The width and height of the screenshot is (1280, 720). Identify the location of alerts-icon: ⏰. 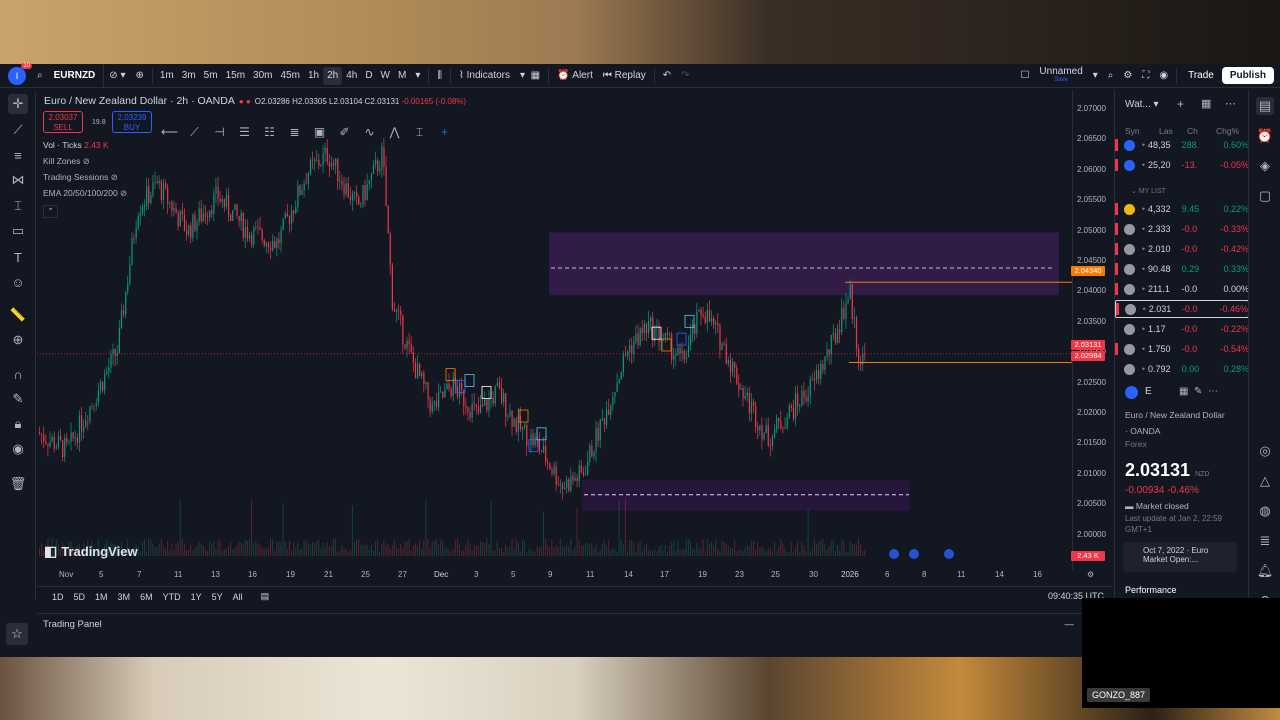
(1265, 136).